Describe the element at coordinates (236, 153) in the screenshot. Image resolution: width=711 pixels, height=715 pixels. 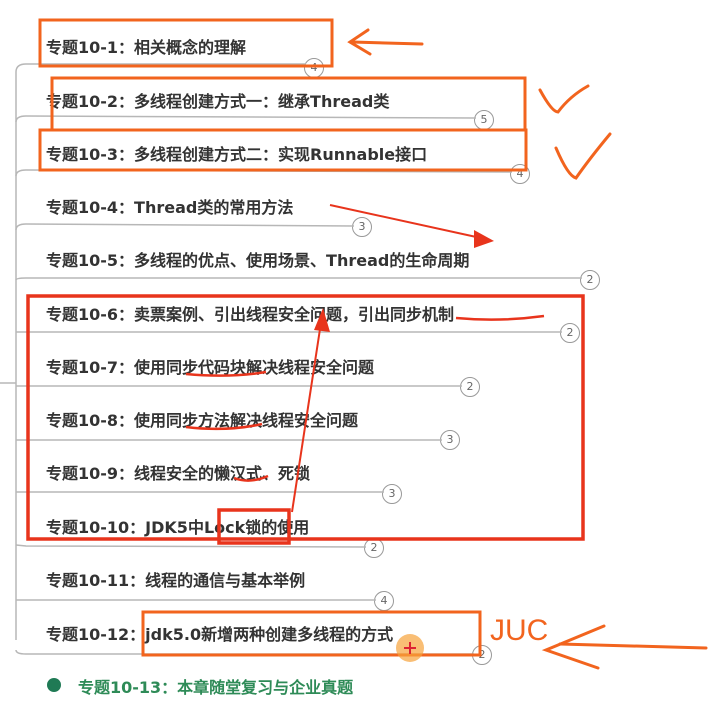
I see `topic-10-3: 专题10-3：多线程创建方式二：实现Runnable接口` at that location.